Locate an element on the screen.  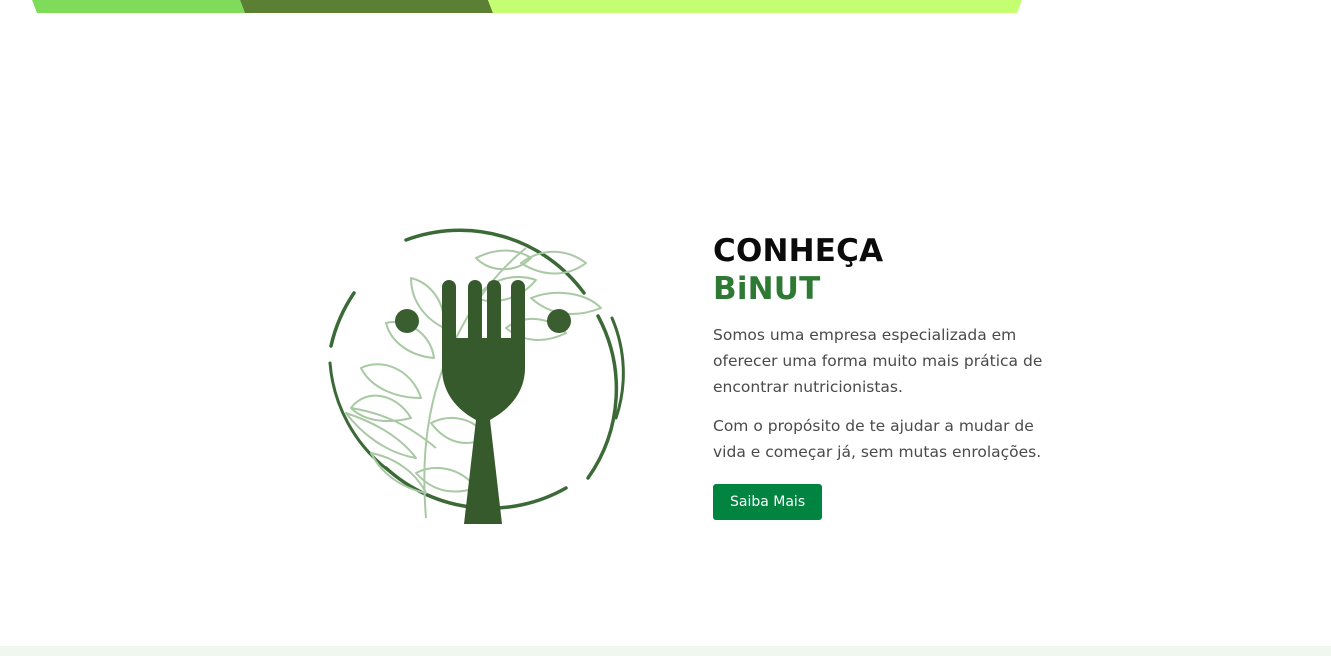
logo-ring-arc-left is located at coordinates (342, 319).